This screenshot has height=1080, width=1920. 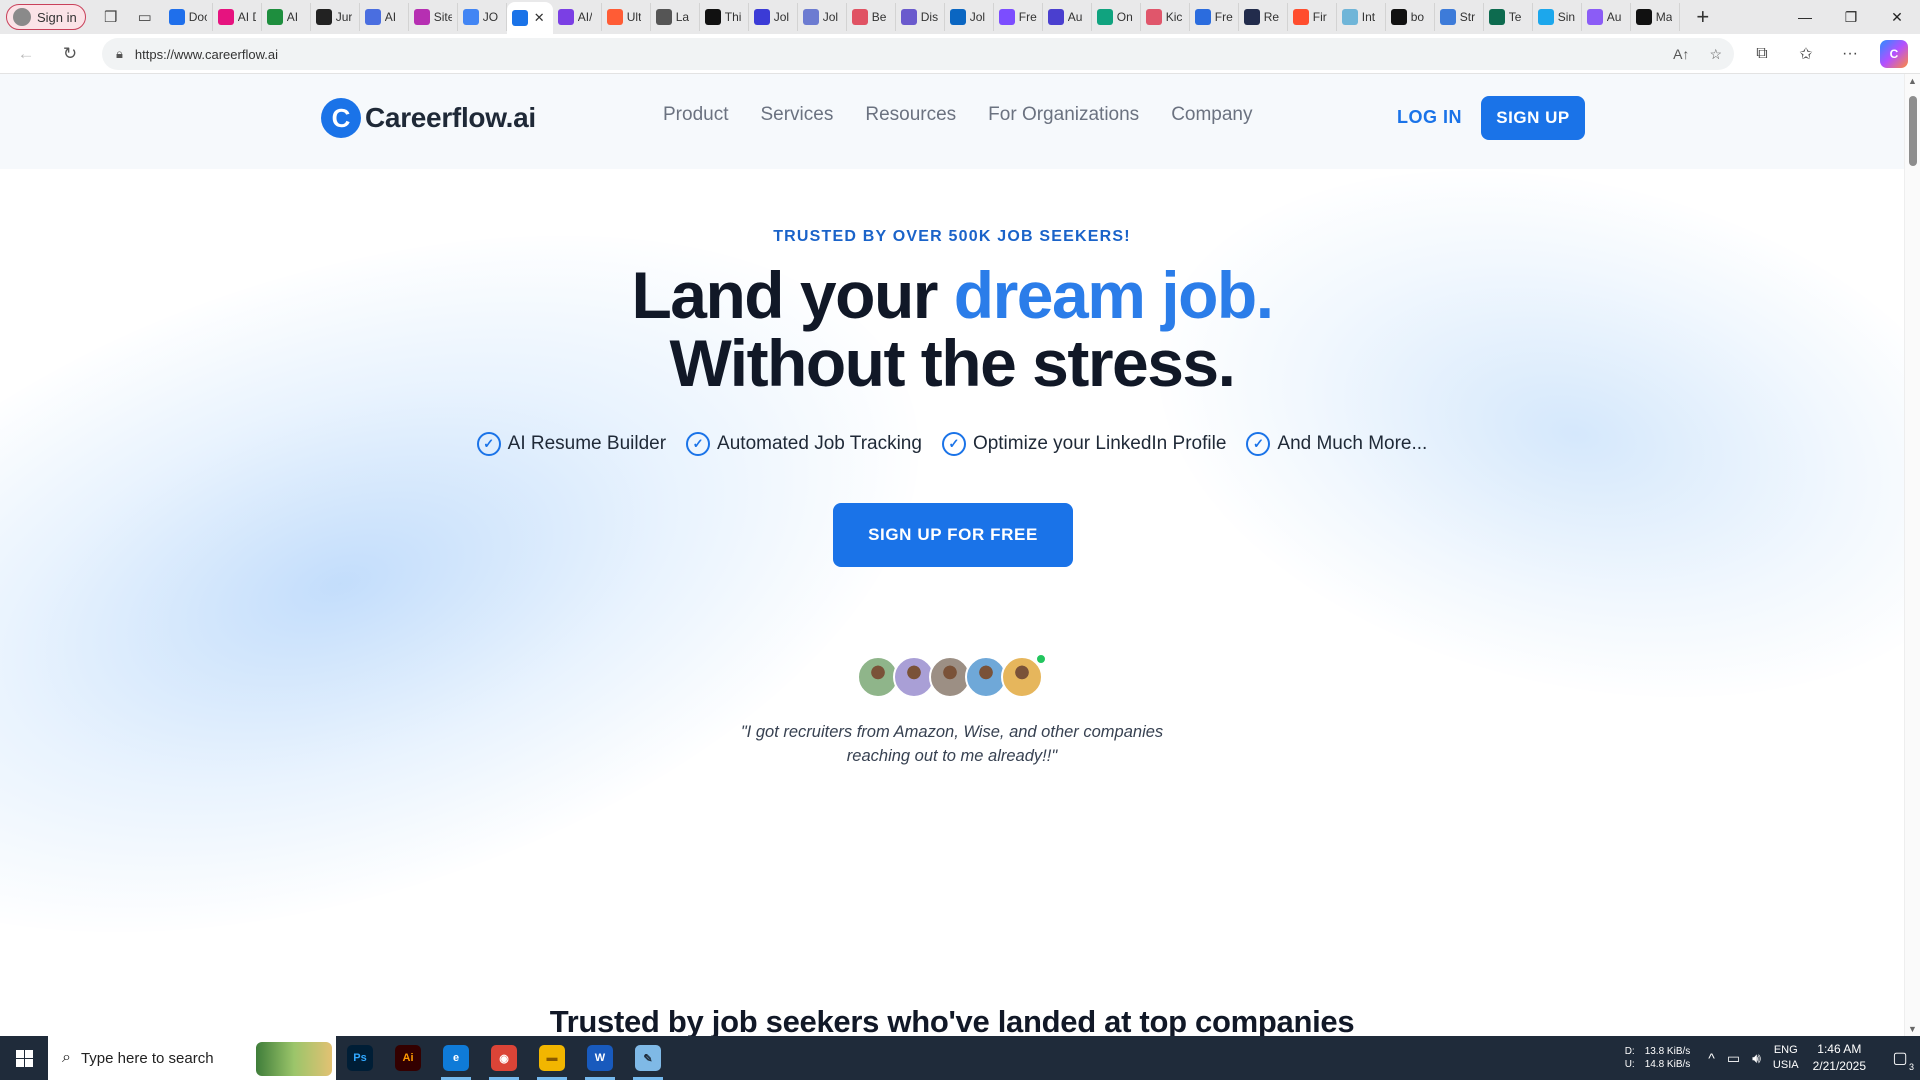 I want to click on browser-tab: Site, so click(x=433, y=17).